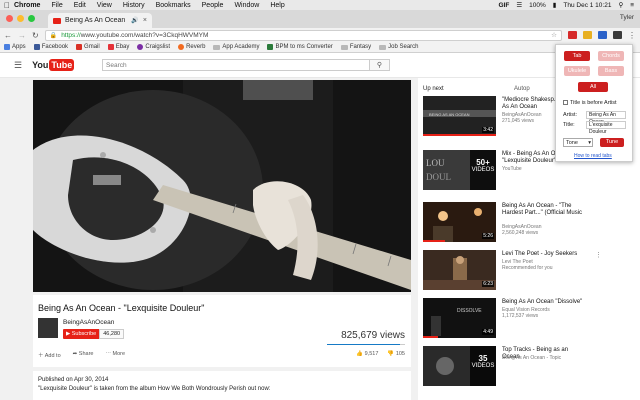 The image size is (640, 400). Describe the element at coordinates (459, 366) in the screenshot. I see `playlist-thumbnail: 35 VIDEOS` at that location.